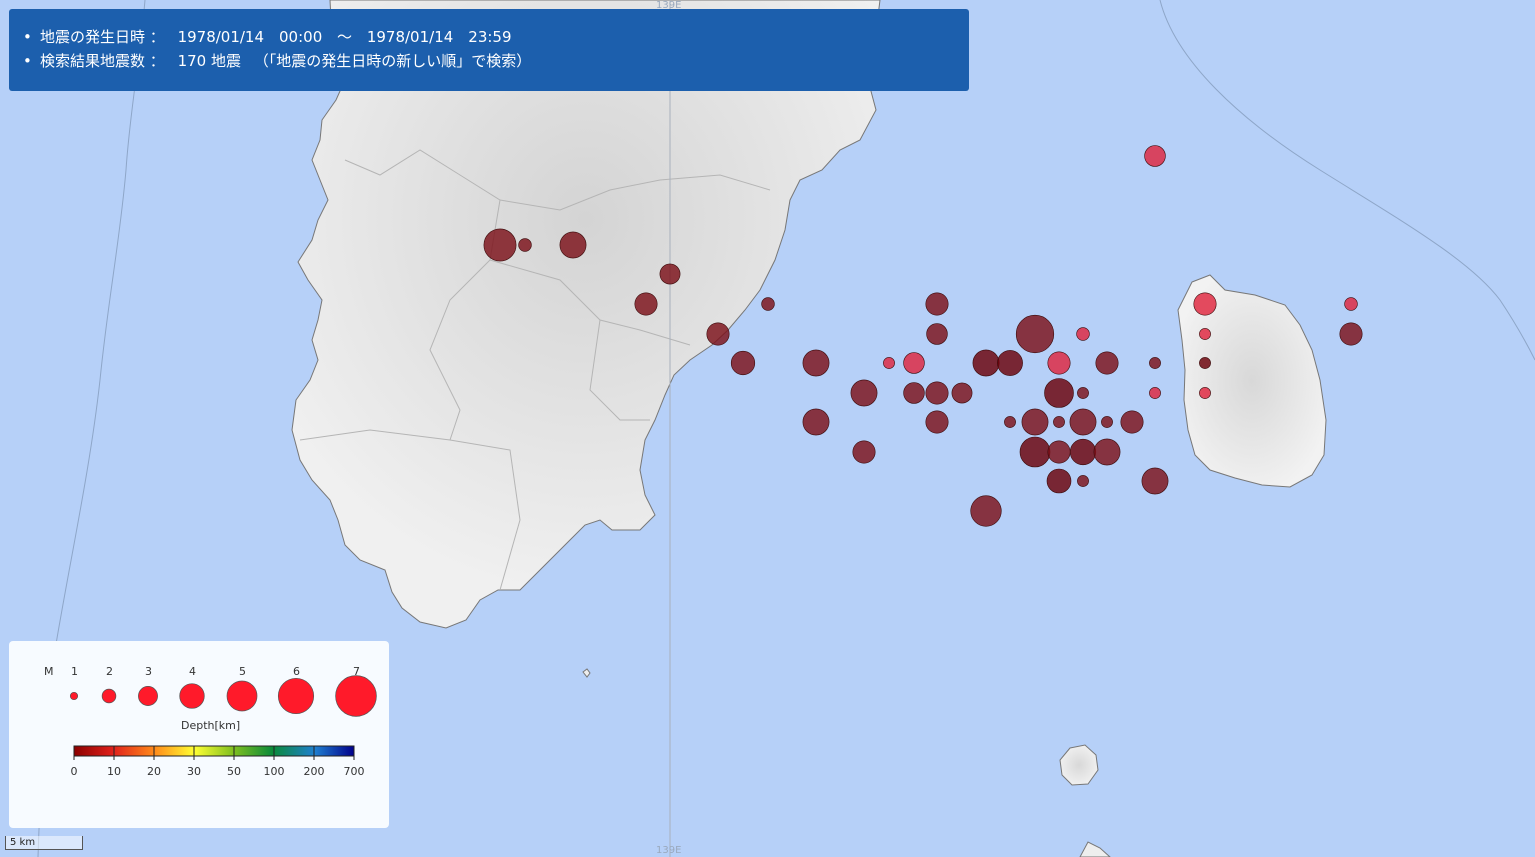 The height and width of the screenshot is (857, 1535). I want to click on result-count-label: 検索結果地震数 ：, so click(102, 61).